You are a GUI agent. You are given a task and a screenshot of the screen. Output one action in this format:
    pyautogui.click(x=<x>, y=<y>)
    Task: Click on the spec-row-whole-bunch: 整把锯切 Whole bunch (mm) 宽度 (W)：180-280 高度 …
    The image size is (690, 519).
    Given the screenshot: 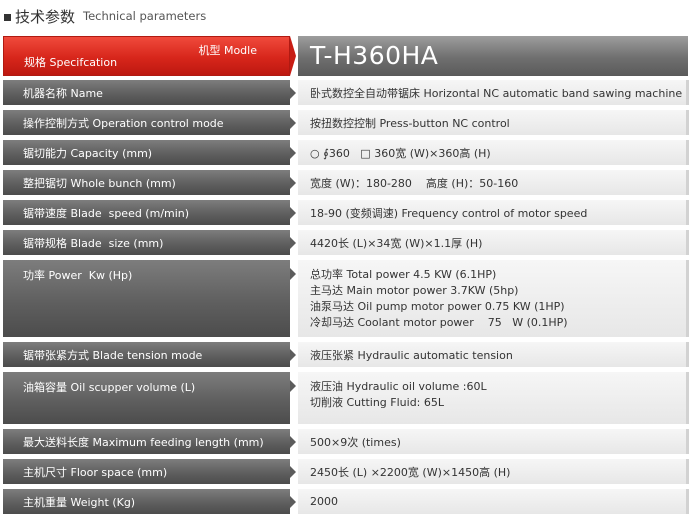 What is the action you would take?
    pyautogui.click(x=346, y=182)
    